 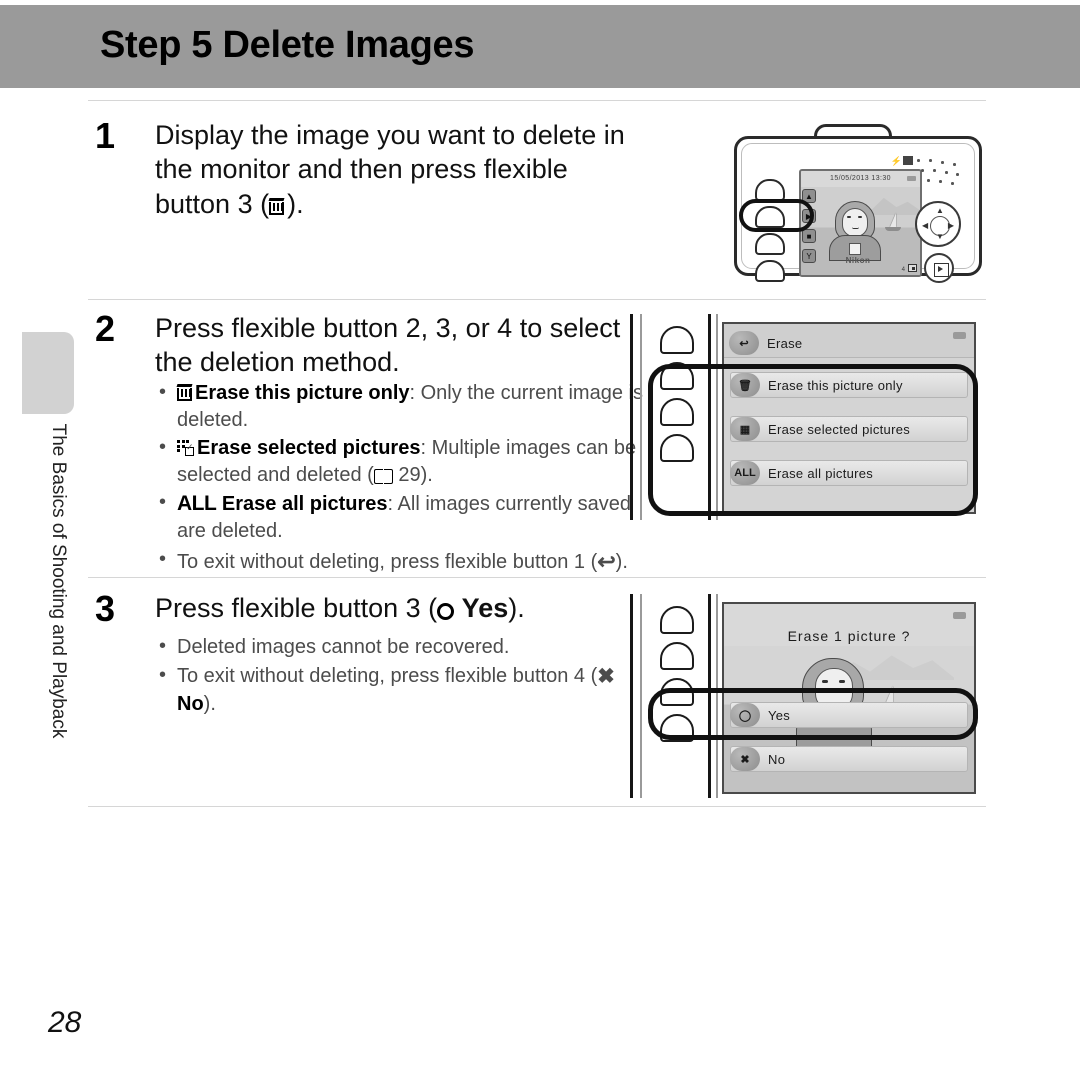 I want to click on camera-top-indicators: ⚡, so click(x=902, y=161).